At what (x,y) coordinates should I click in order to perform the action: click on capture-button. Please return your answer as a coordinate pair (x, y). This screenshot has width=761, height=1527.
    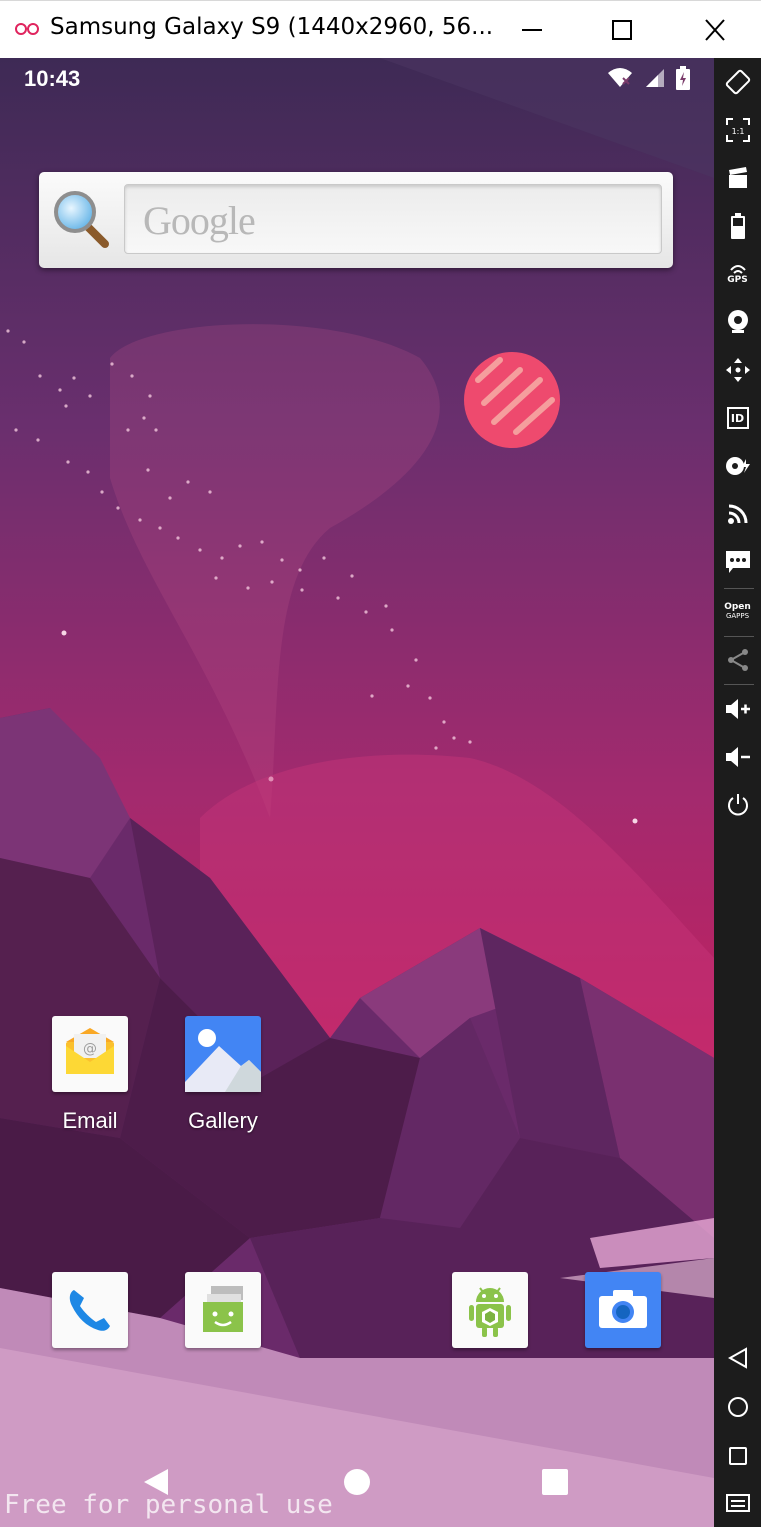
    Looking at the image, I should click on (737, 178).